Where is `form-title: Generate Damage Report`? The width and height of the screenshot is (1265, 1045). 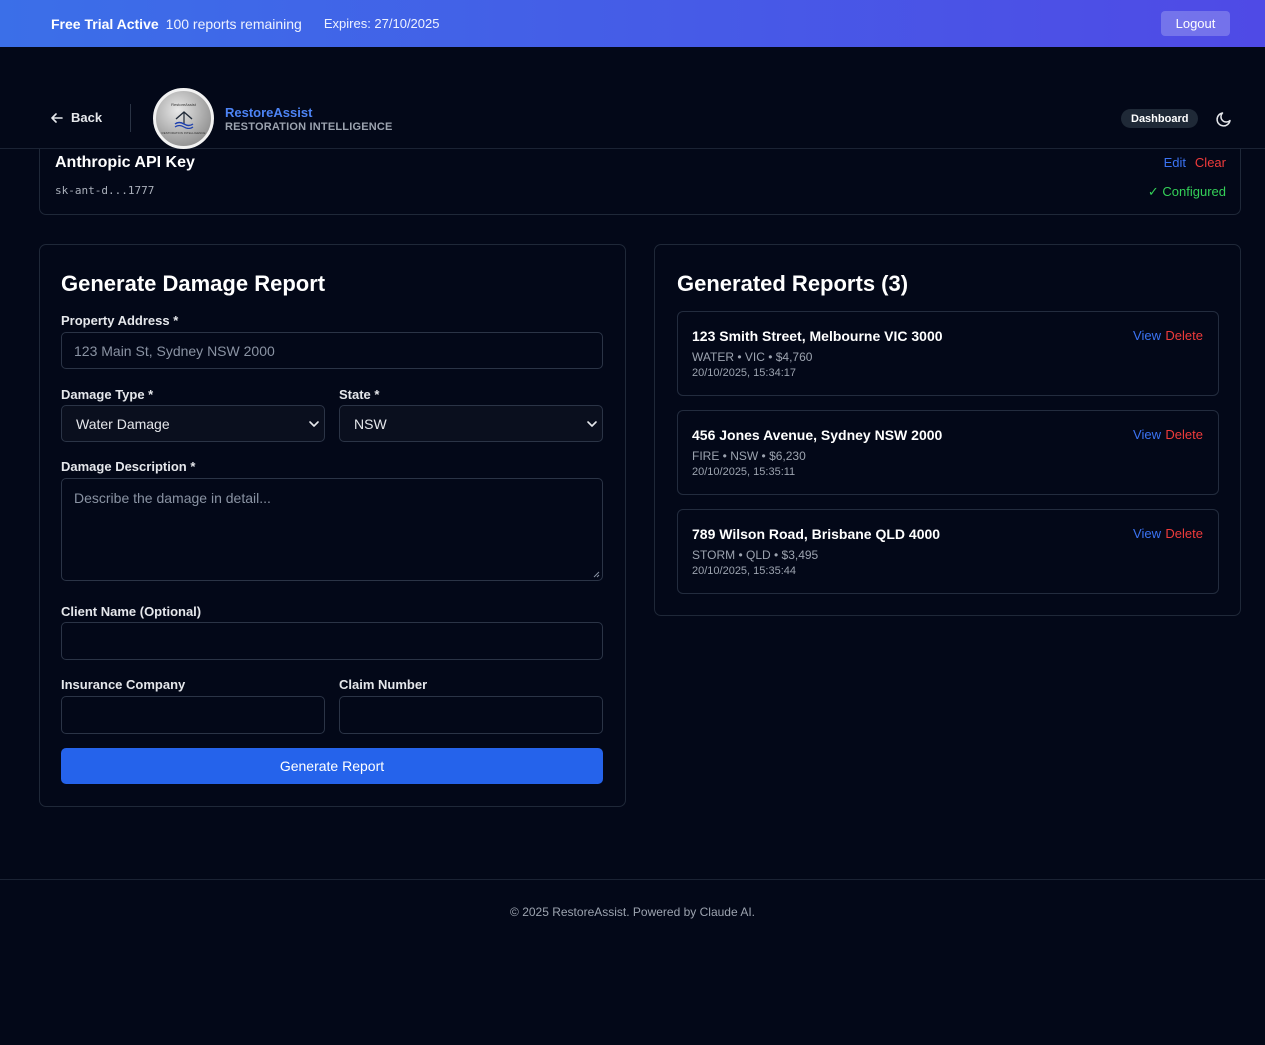
form-title: Generate Damage Report is located at coordinates (193, 283).